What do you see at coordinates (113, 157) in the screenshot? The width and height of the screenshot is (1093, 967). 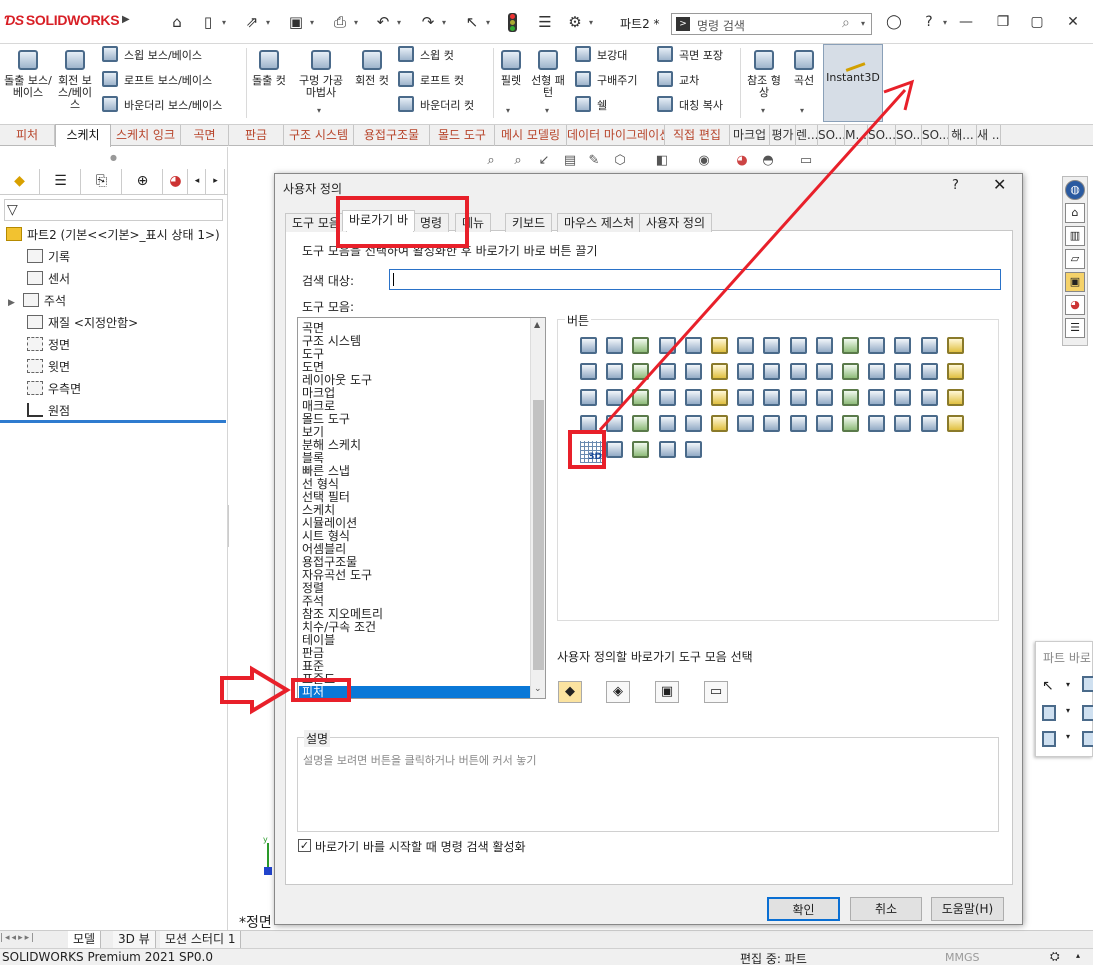 I see `panel-grip-icon: ●` at bounding box center [113, 157].